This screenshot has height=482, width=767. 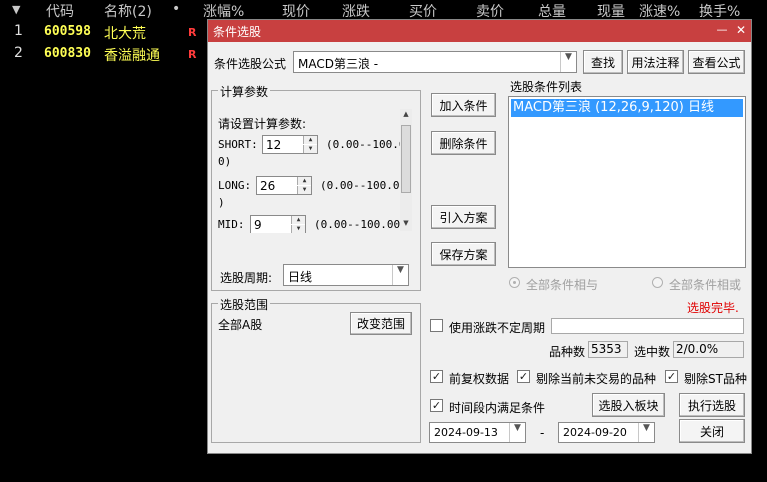 What do you see at coordinates (546, 87) in the screenshot?
I see `condition-list-label: 选股条件列表` at bounding box center [546, 87].